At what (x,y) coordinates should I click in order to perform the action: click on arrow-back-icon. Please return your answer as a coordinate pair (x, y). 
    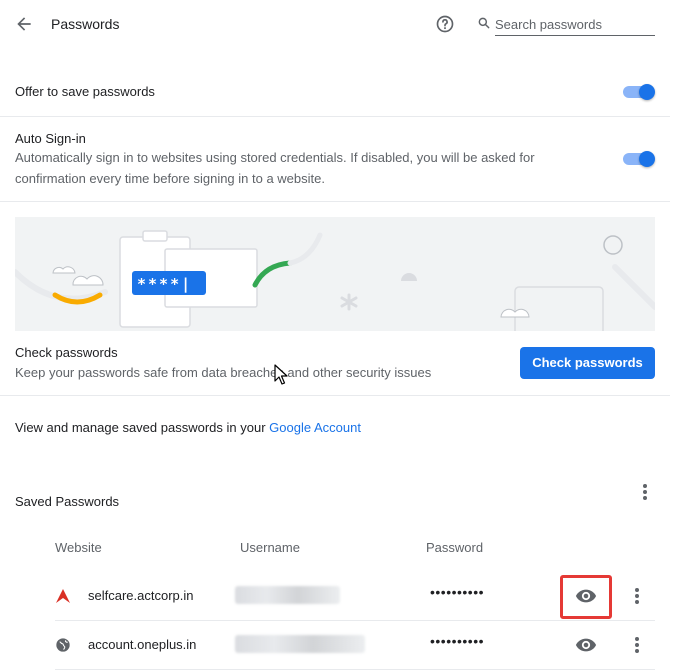
    Looking at the image, I should click on (24, 24).